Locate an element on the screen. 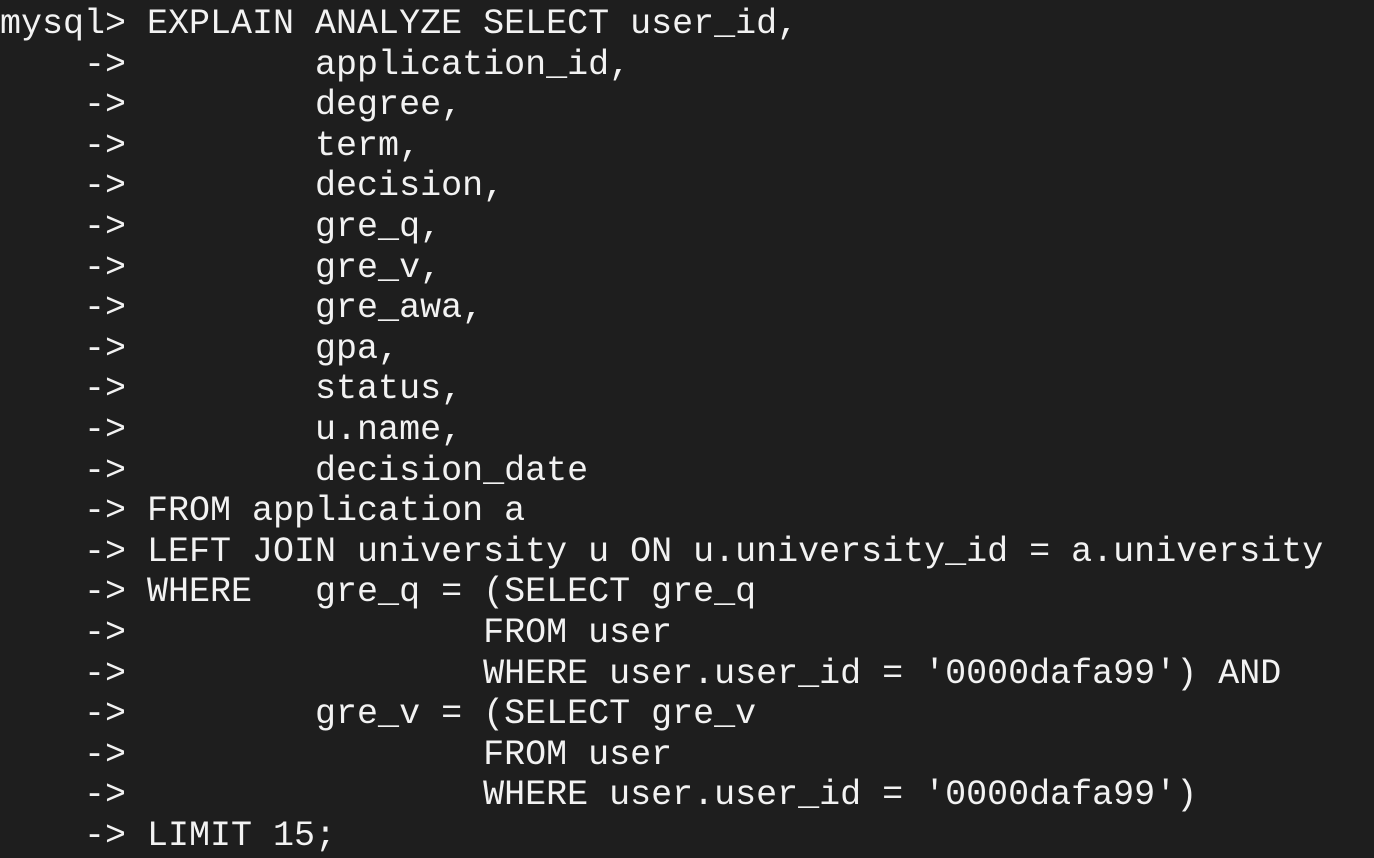  terminal-line: -> u.name, is located at coordinates (231, 429).